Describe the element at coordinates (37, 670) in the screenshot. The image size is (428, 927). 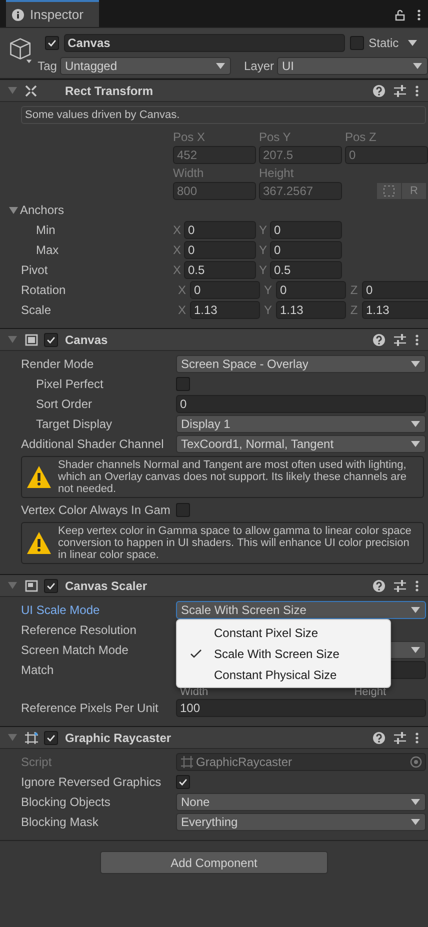
I see `field-label: Match` at that location.